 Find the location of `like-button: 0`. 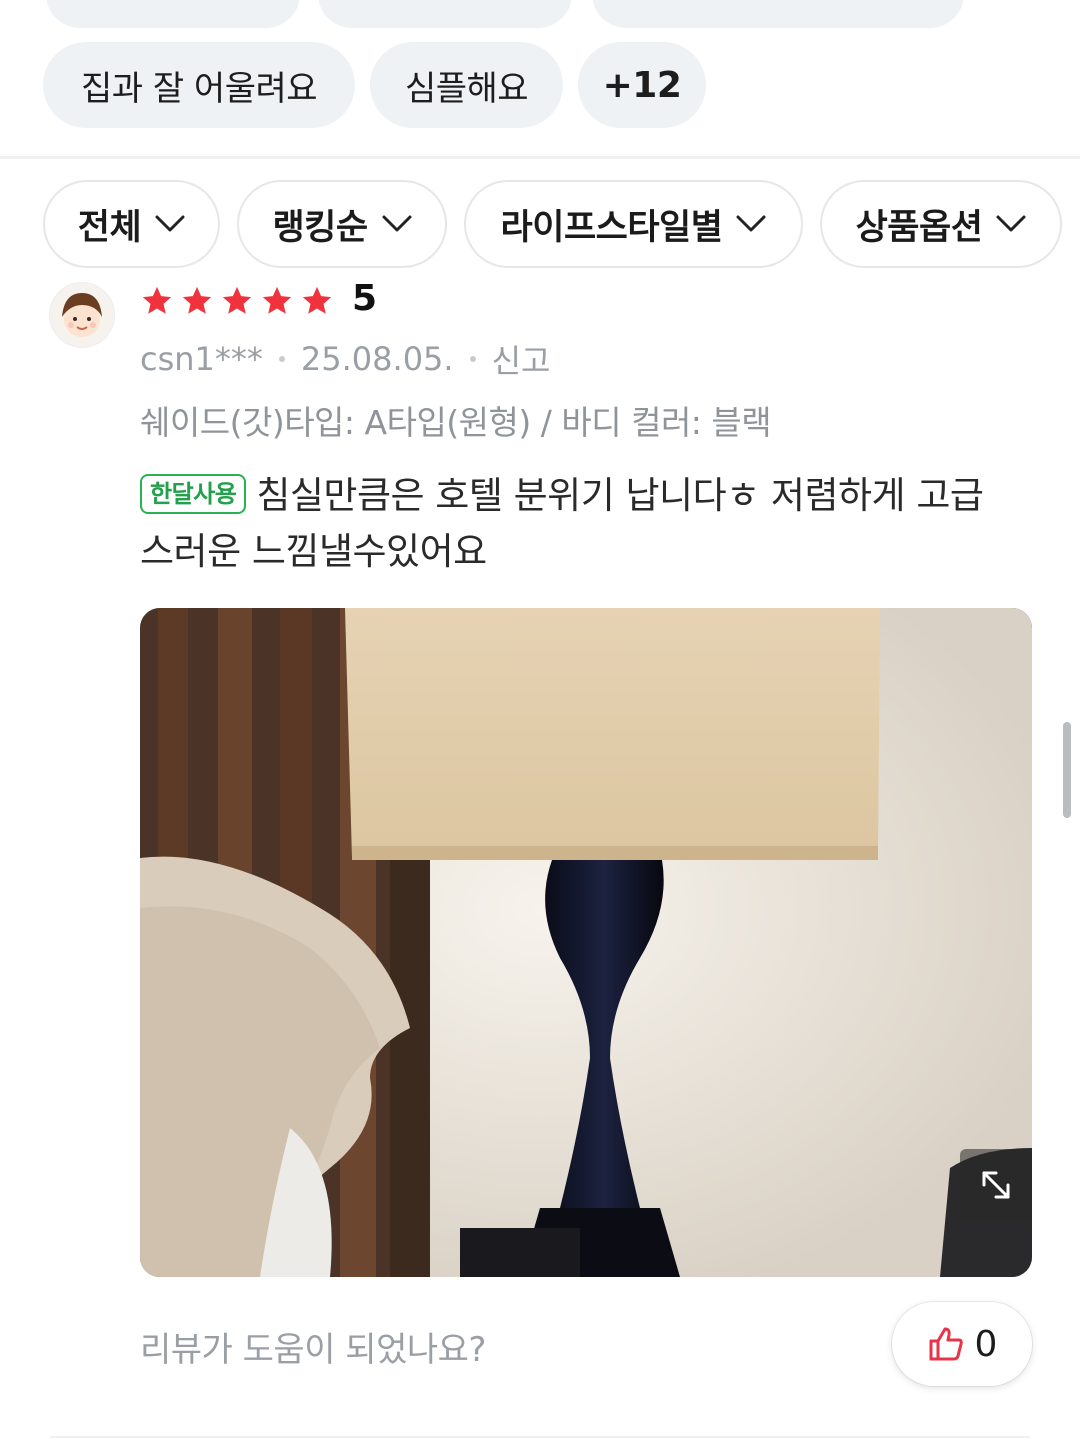

like-button: 0 is located at coordinates (962, 1344).